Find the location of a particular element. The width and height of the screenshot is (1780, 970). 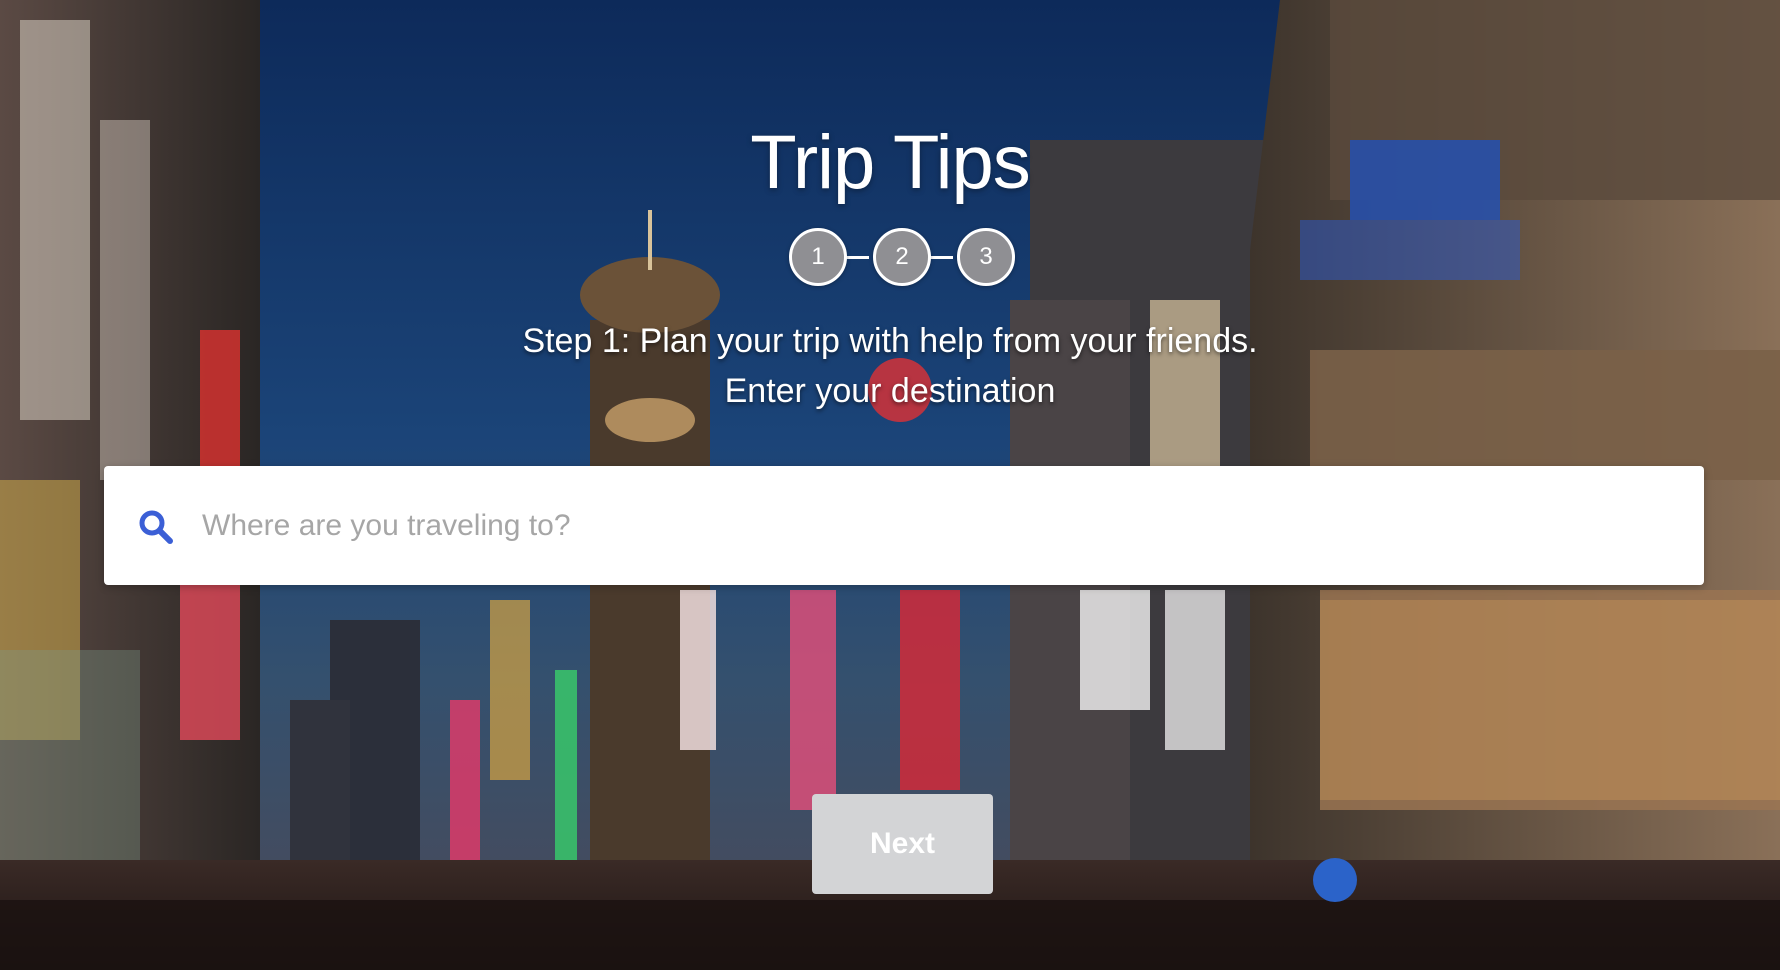

step-3: 3 is located at coordinates (986, 257).